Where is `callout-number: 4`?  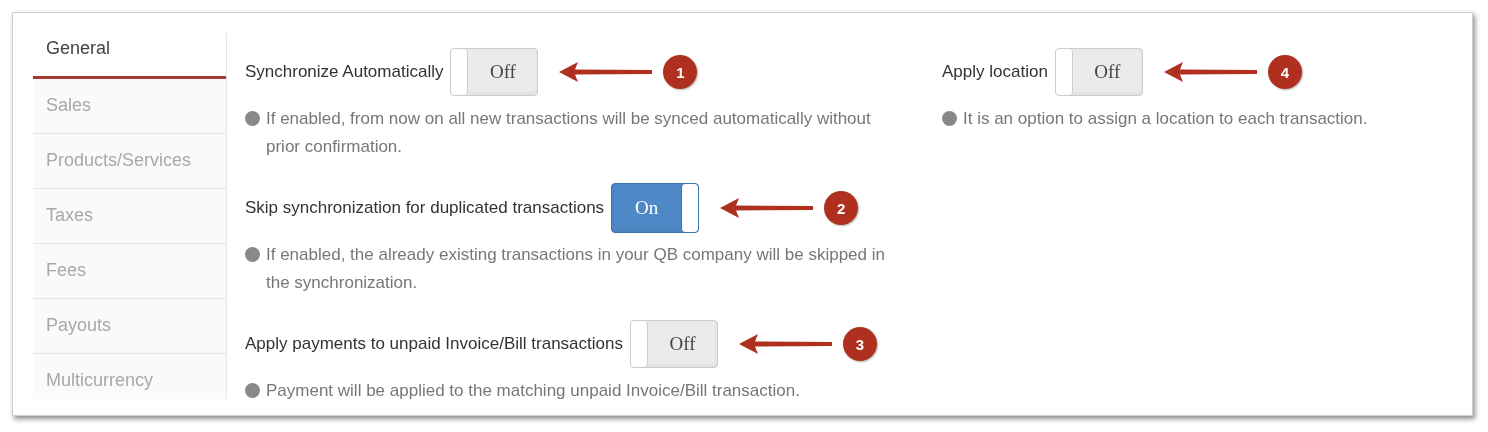 callout-number: 4 is located at coordinates (1284, 72).